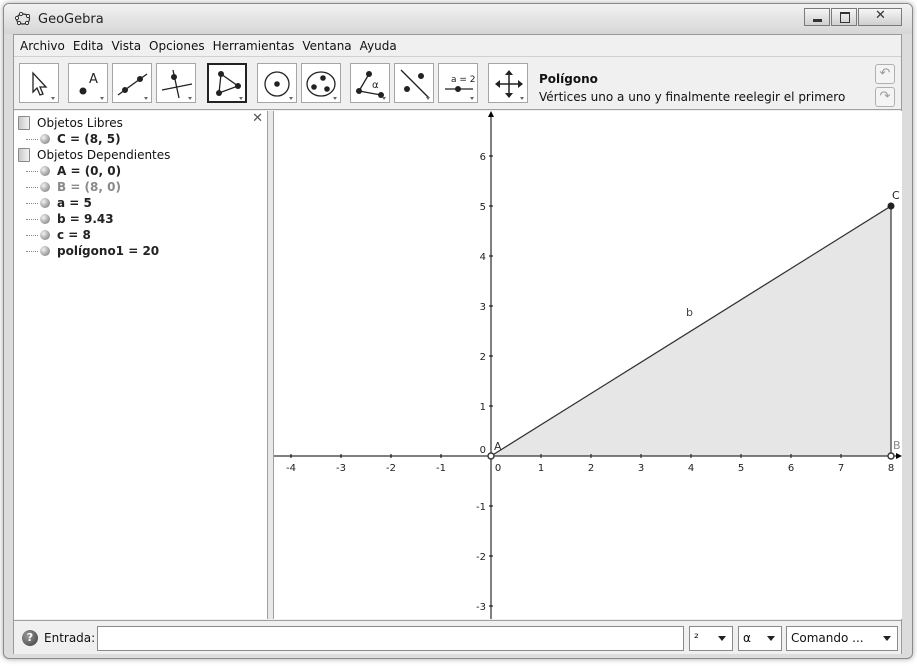  I want to click on x-tick-label: 1, so click(541, 468).